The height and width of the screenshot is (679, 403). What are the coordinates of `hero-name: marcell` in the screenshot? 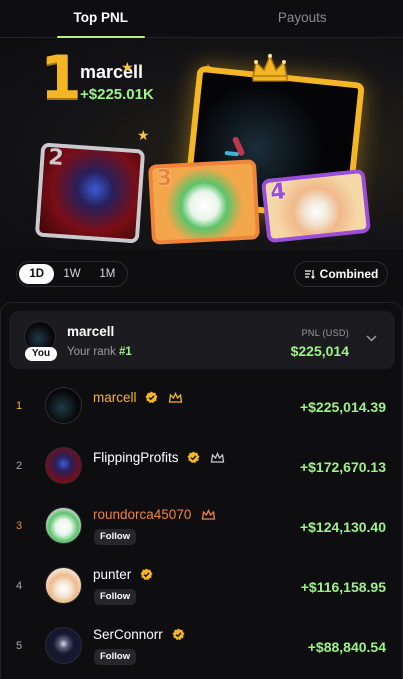 It's located at (112, 72).